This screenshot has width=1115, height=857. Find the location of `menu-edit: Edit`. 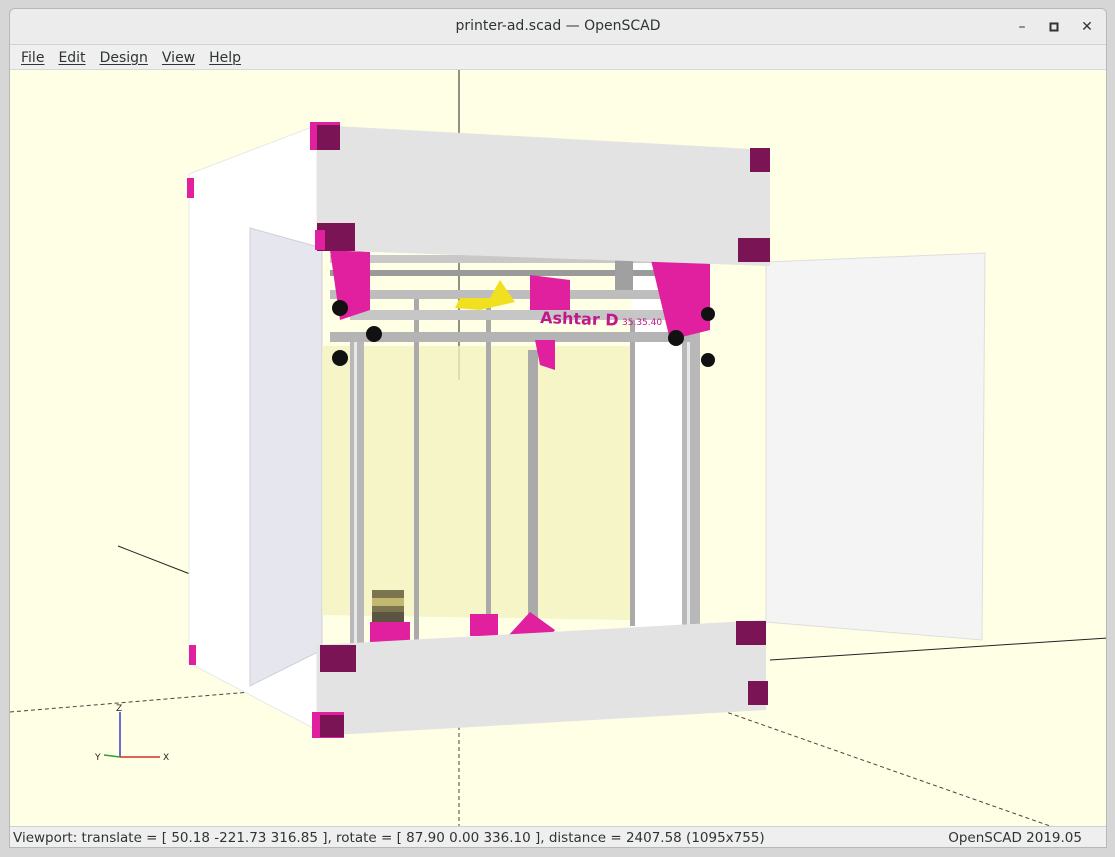

menu-edit: Edit is located at coordinates (71, 58).